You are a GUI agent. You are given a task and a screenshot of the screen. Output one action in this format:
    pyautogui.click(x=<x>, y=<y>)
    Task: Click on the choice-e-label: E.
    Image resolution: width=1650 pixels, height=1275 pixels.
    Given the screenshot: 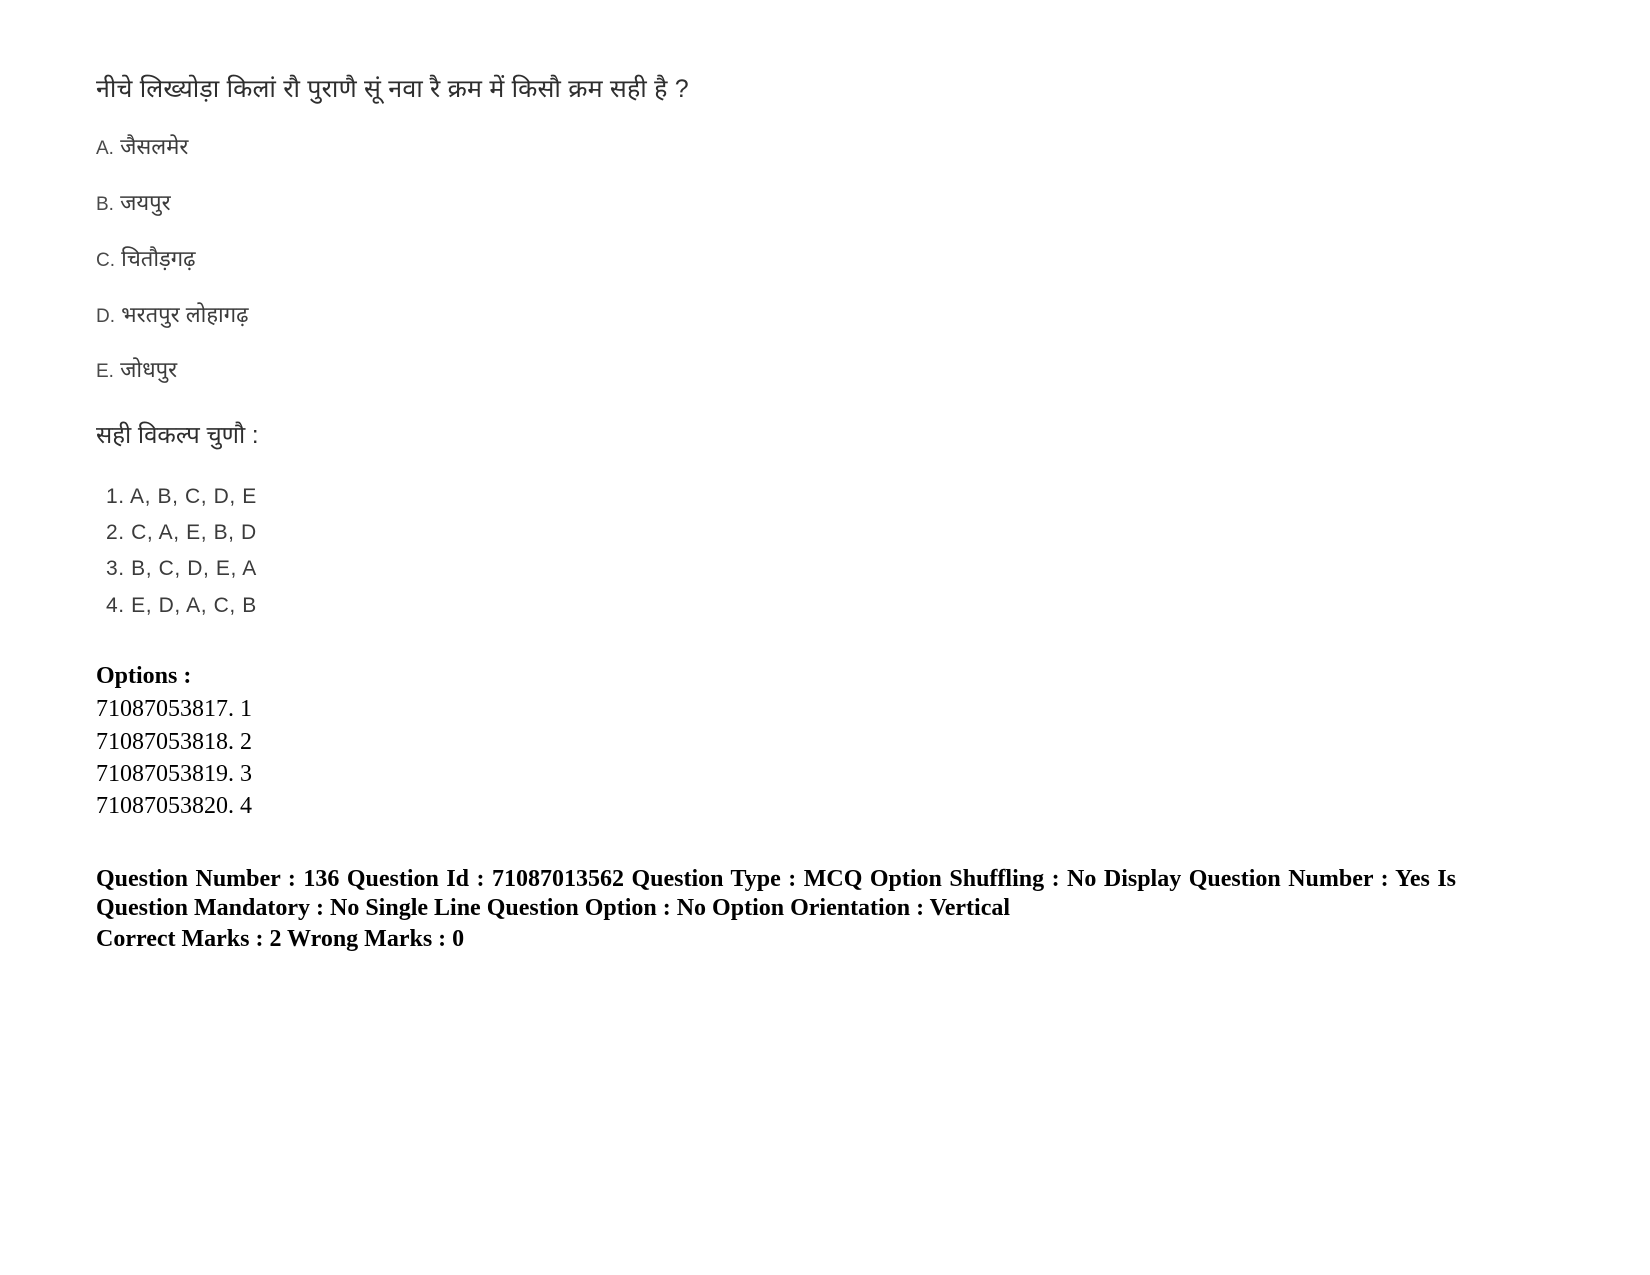 What is the action you would take?
    pyautogui.click(x=105, y=372)
    